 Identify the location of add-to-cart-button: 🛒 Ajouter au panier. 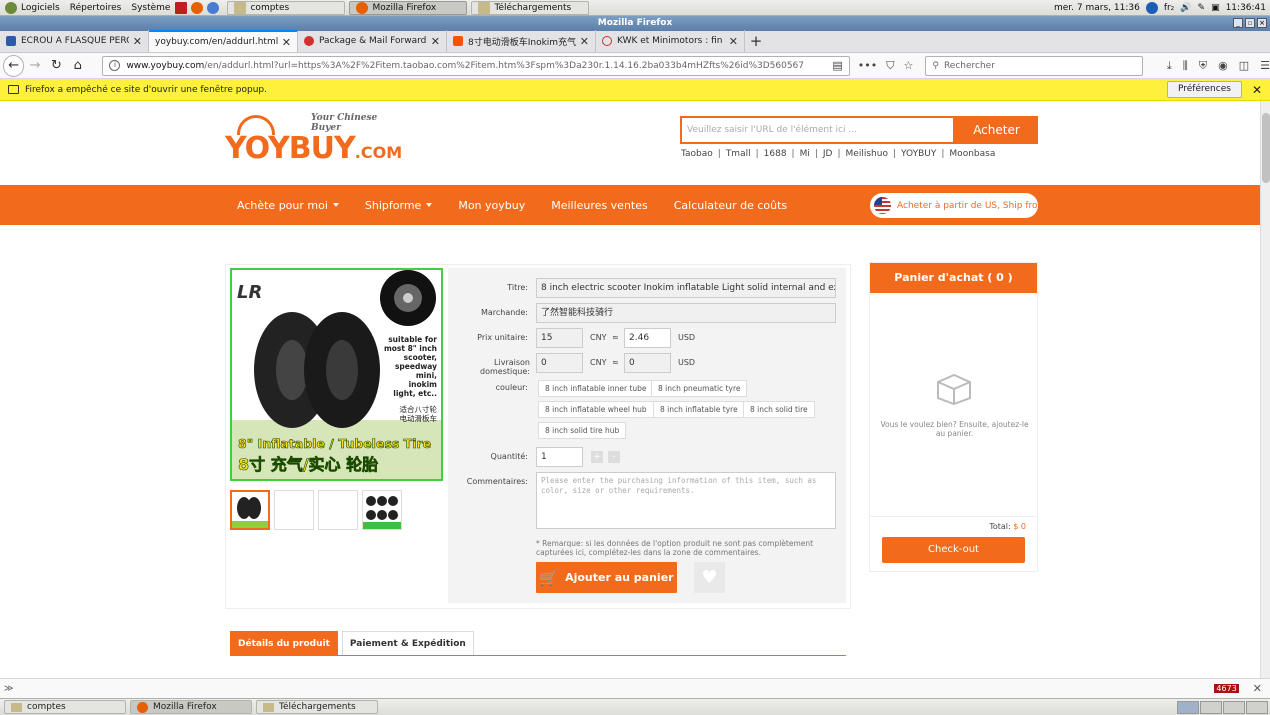
(606, 577).